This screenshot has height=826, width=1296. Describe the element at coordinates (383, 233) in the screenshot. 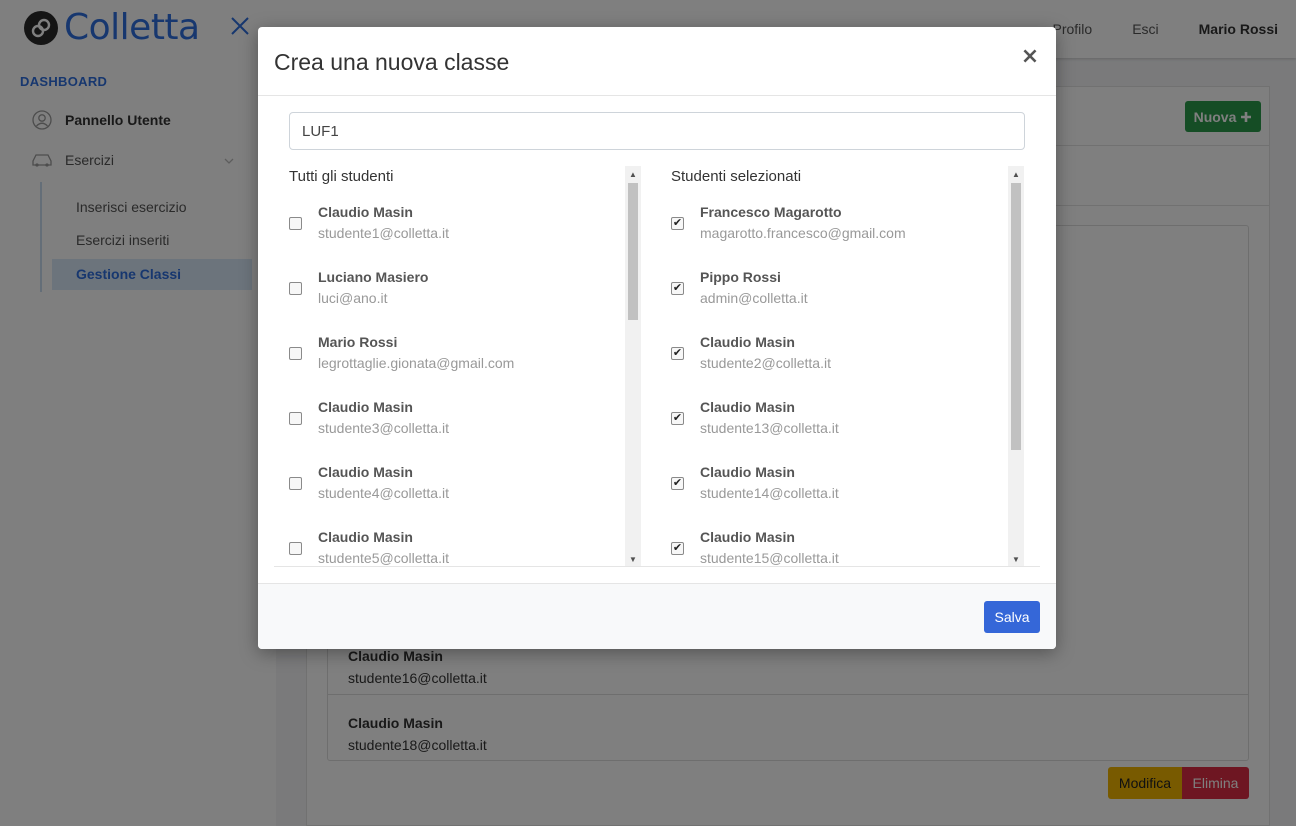

I see `student-email: studente1@colletta.it` at that location.